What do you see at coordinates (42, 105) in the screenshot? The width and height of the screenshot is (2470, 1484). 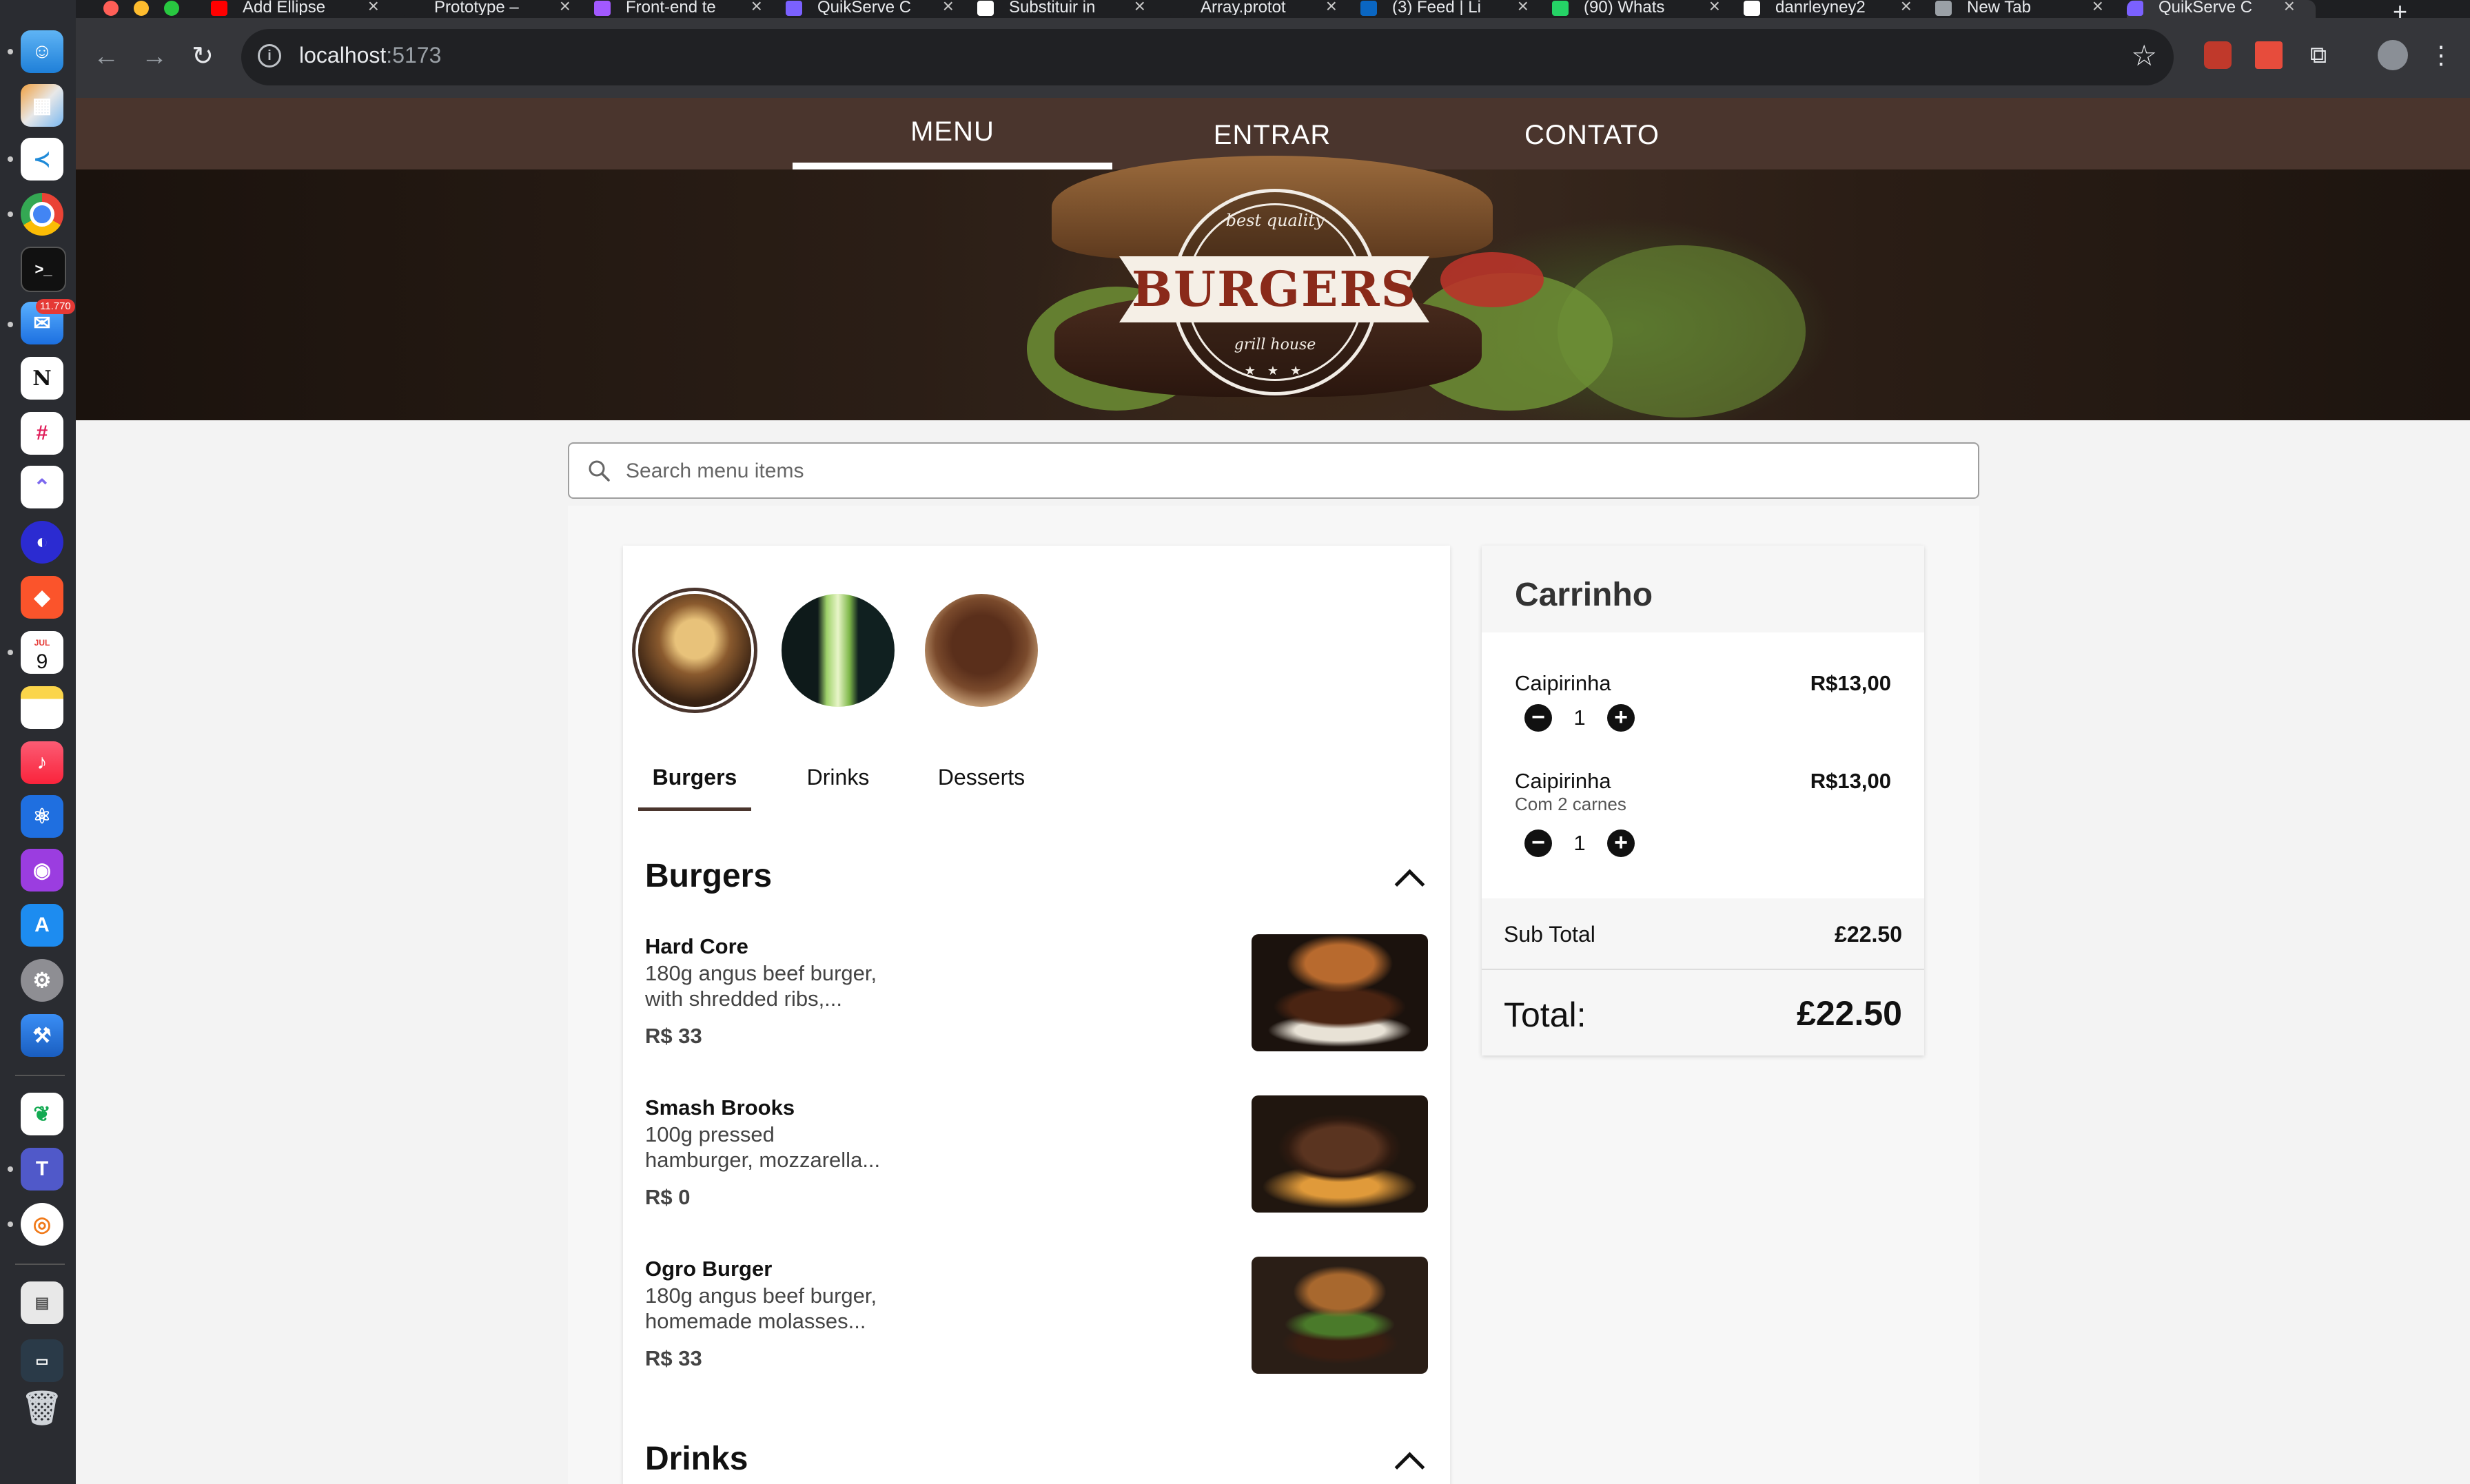 I see `launchpad-icon: ▦` at bounding box center [42, 105].